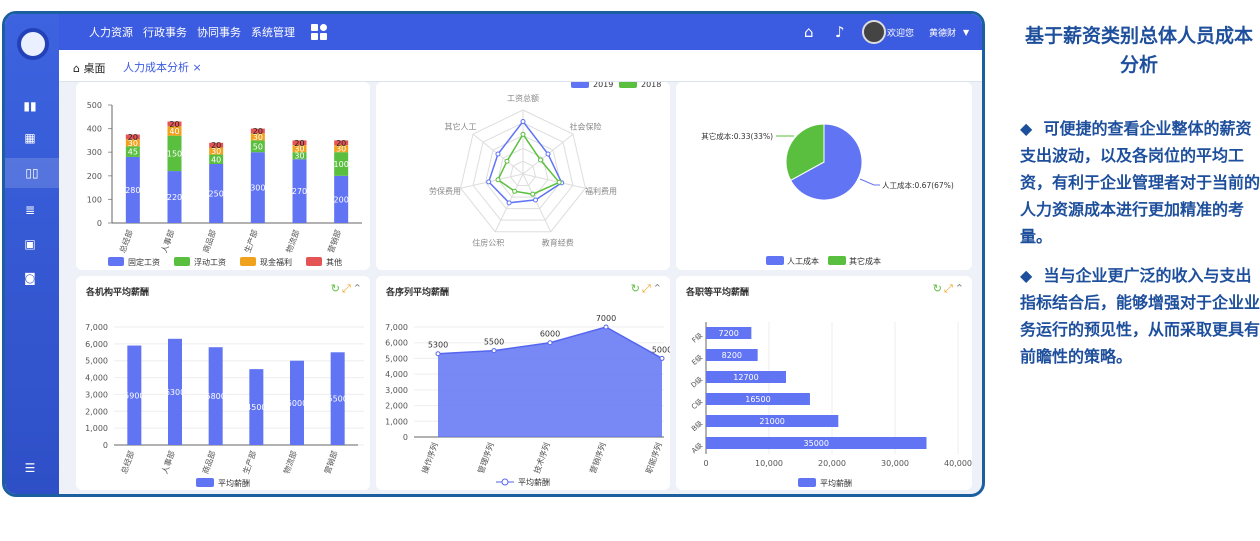 This screenshot has width=1260, height=541. I want to click on y-tick-label: 4,000, so click(396, 374).